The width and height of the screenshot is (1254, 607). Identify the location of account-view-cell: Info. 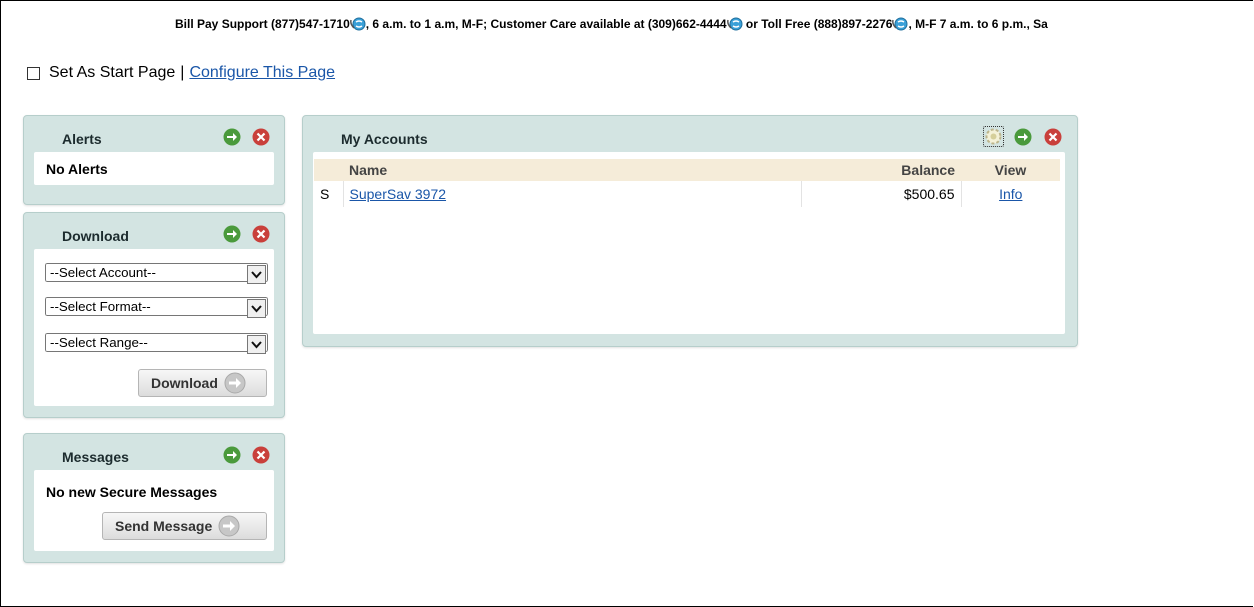
(1010, 194).